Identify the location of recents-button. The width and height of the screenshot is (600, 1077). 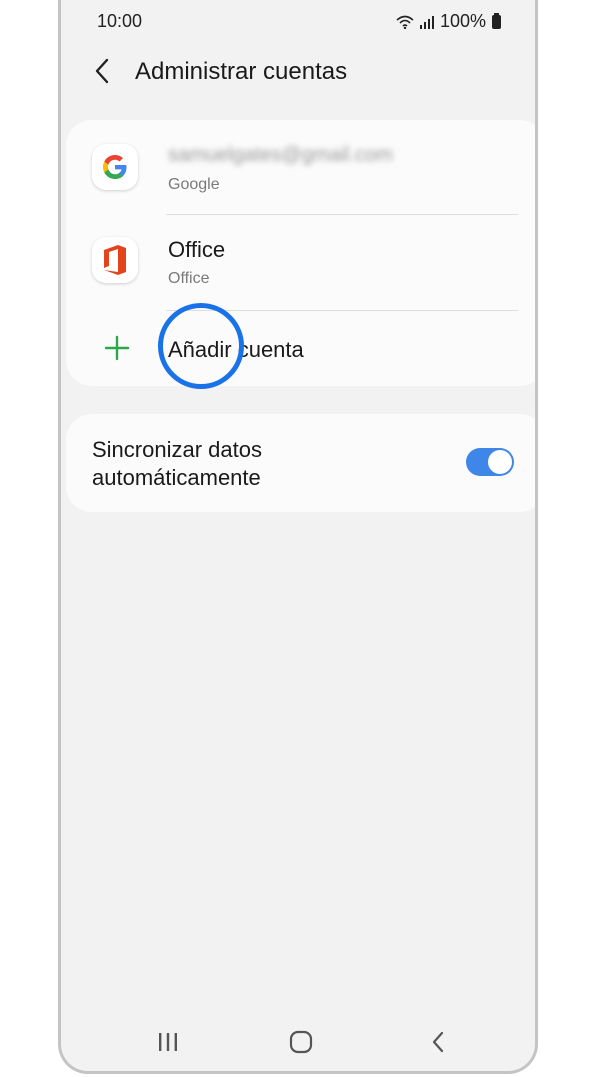
(168, 1042).